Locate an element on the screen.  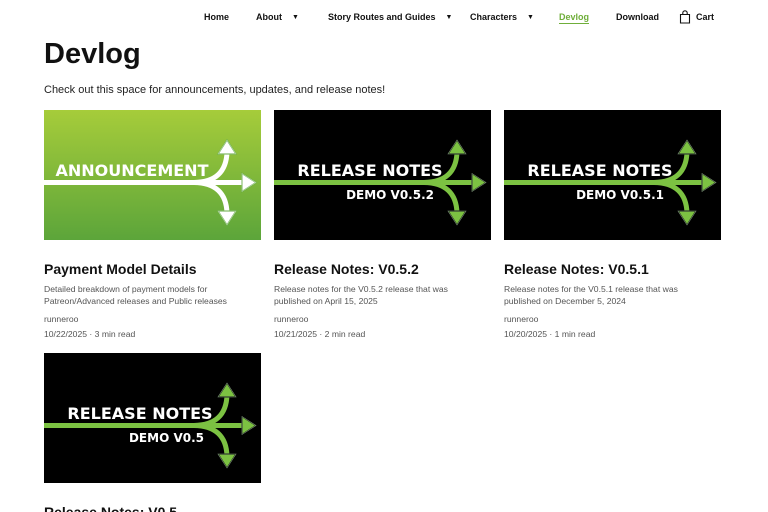
post-thumbnail: ANNOUNCEMENT is located at coordinates (152, 175).